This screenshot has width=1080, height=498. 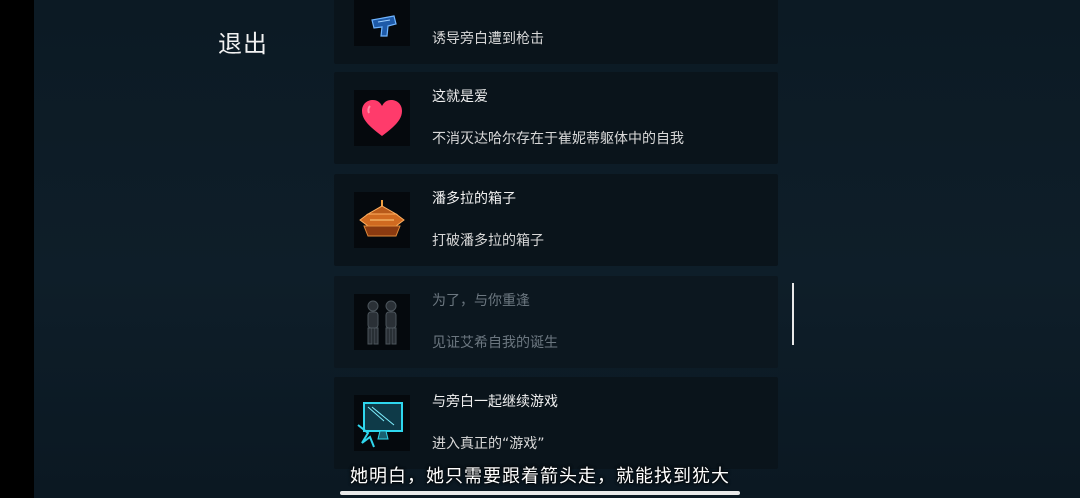 What do you see at coordinates (540, 493) in the screenshot?
I see `home-indicator` at bounding box center [540, 493].